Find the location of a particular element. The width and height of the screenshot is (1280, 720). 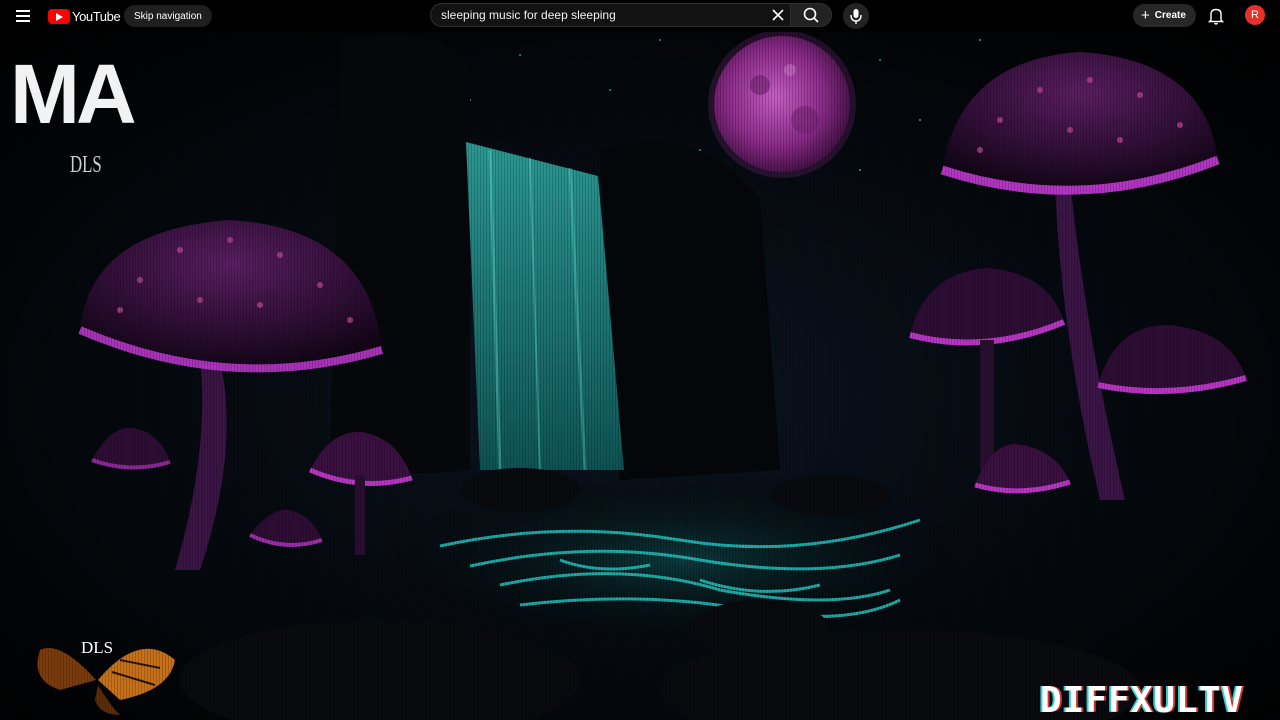

mic-icon is located at coordinates (856, 16).